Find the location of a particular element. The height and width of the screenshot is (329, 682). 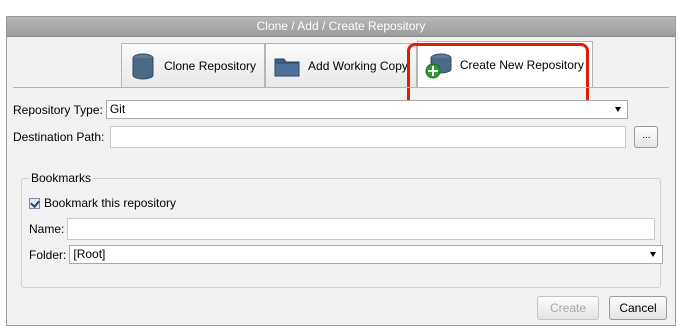

bookmark-checkbox is located at coordinates (34, 203).